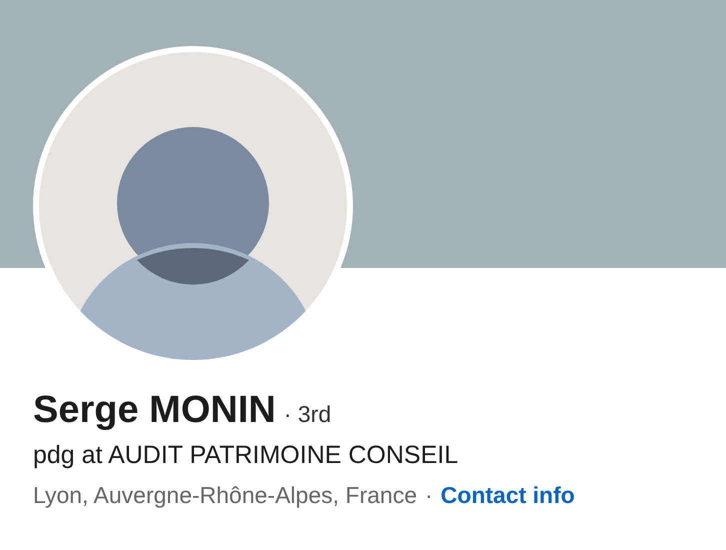 Image resolution: width=726 pixels, height=550 pixels. What do you see at coordinates (246, 455) in the screenshot?
I see `profile-headline: pdg at AUDIT PATRIMOINE CONSEIL` at bounding box center [246, 455].